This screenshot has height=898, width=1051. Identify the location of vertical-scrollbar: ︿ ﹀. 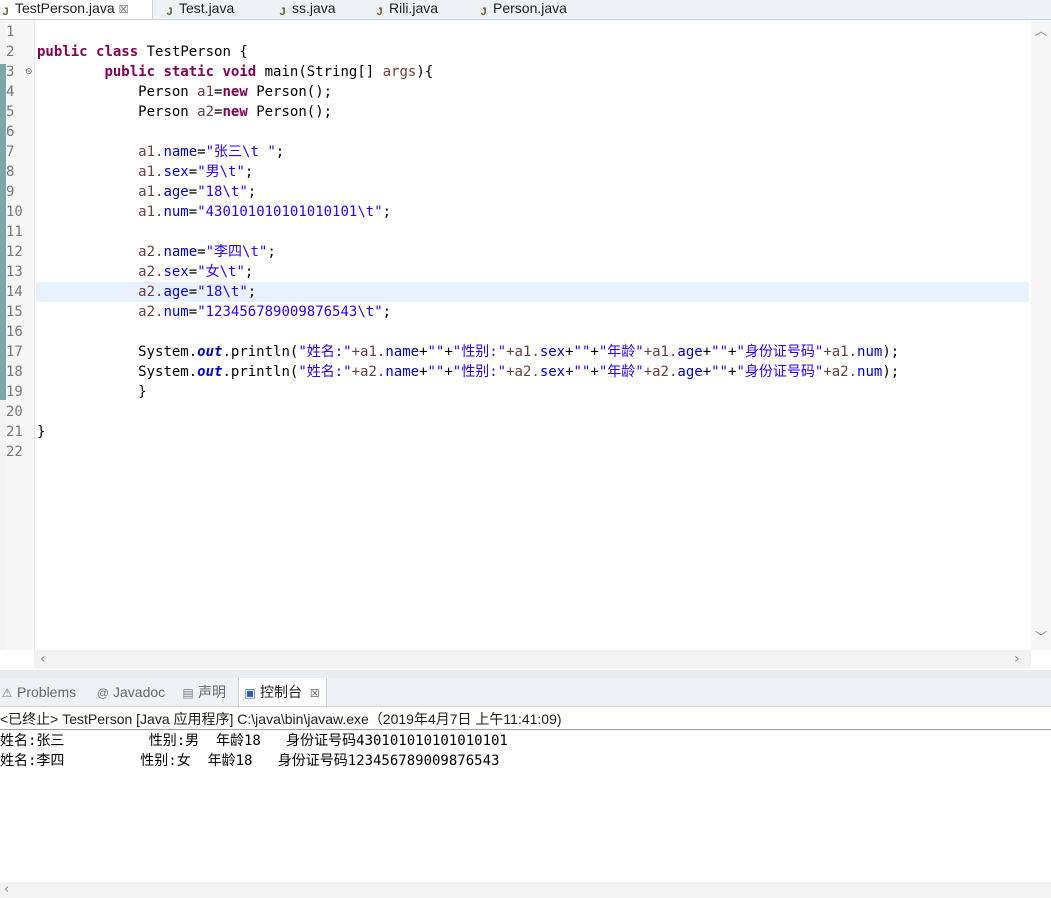
(1041, 335).